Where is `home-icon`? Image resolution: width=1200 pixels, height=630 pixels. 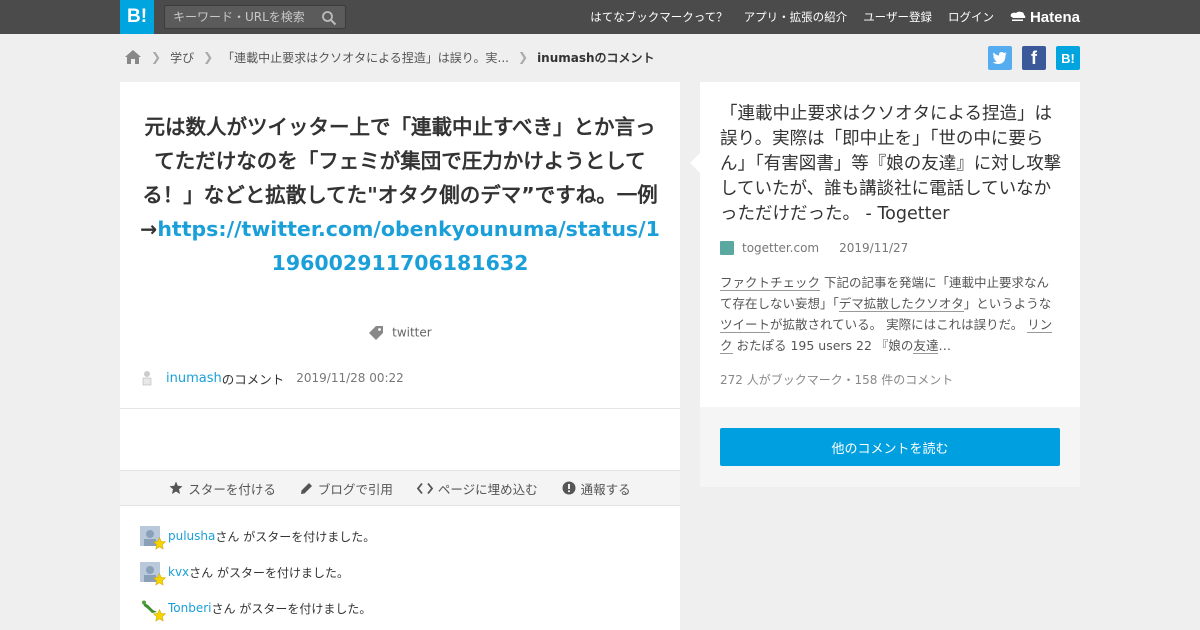 home-icon is located at coordinates (133, 57).